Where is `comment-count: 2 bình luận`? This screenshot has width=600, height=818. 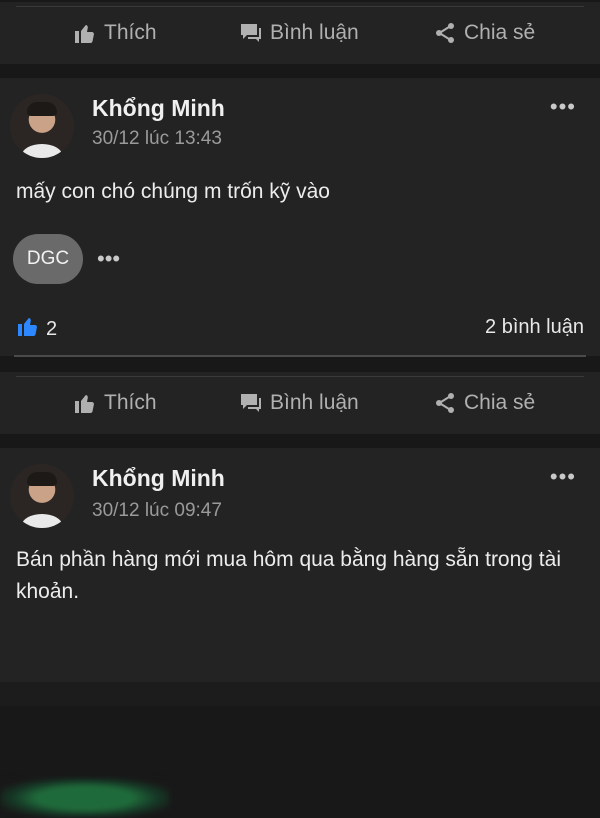 comment-count: 2 bình luận is located at coordinates (534, 327).